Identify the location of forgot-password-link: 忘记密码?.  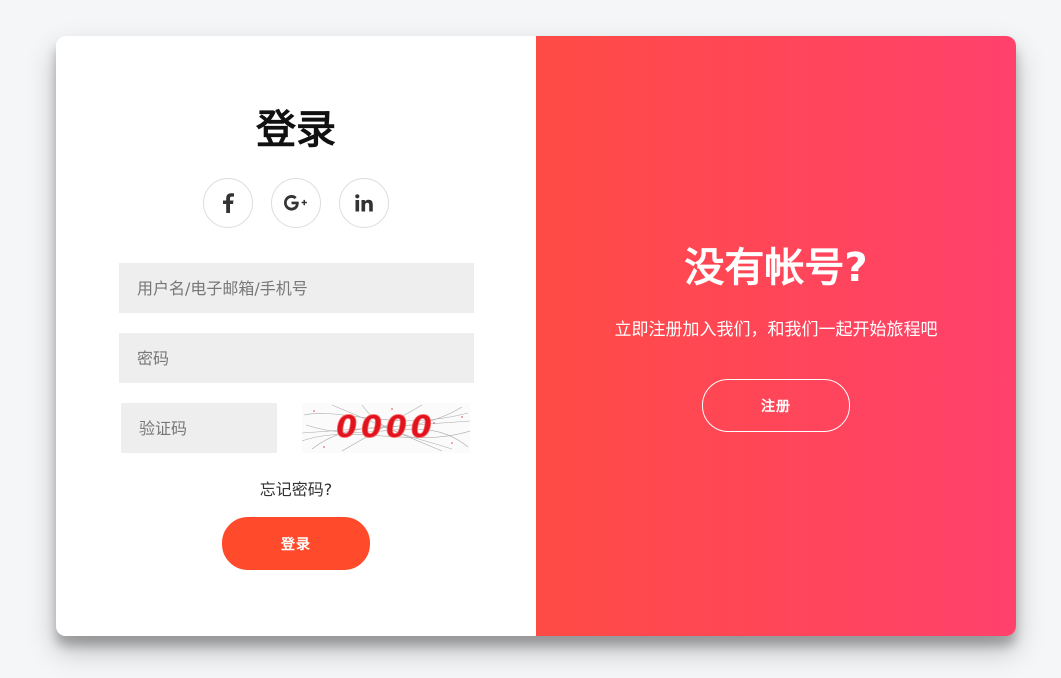
(296, 488).